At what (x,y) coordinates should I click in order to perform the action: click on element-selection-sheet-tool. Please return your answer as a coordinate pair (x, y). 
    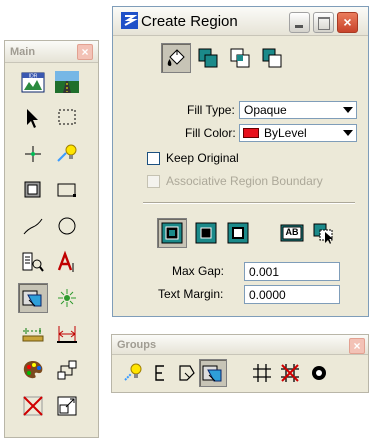
    Looking at the image, I should click on (33, 82).